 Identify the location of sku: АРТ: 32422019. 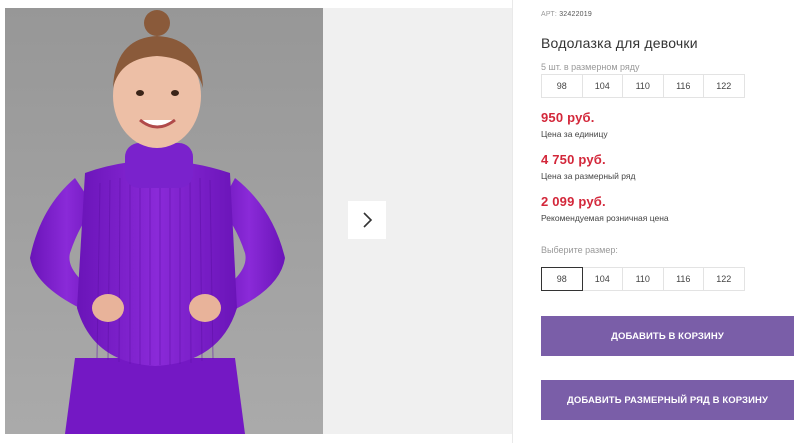
(566, 14).